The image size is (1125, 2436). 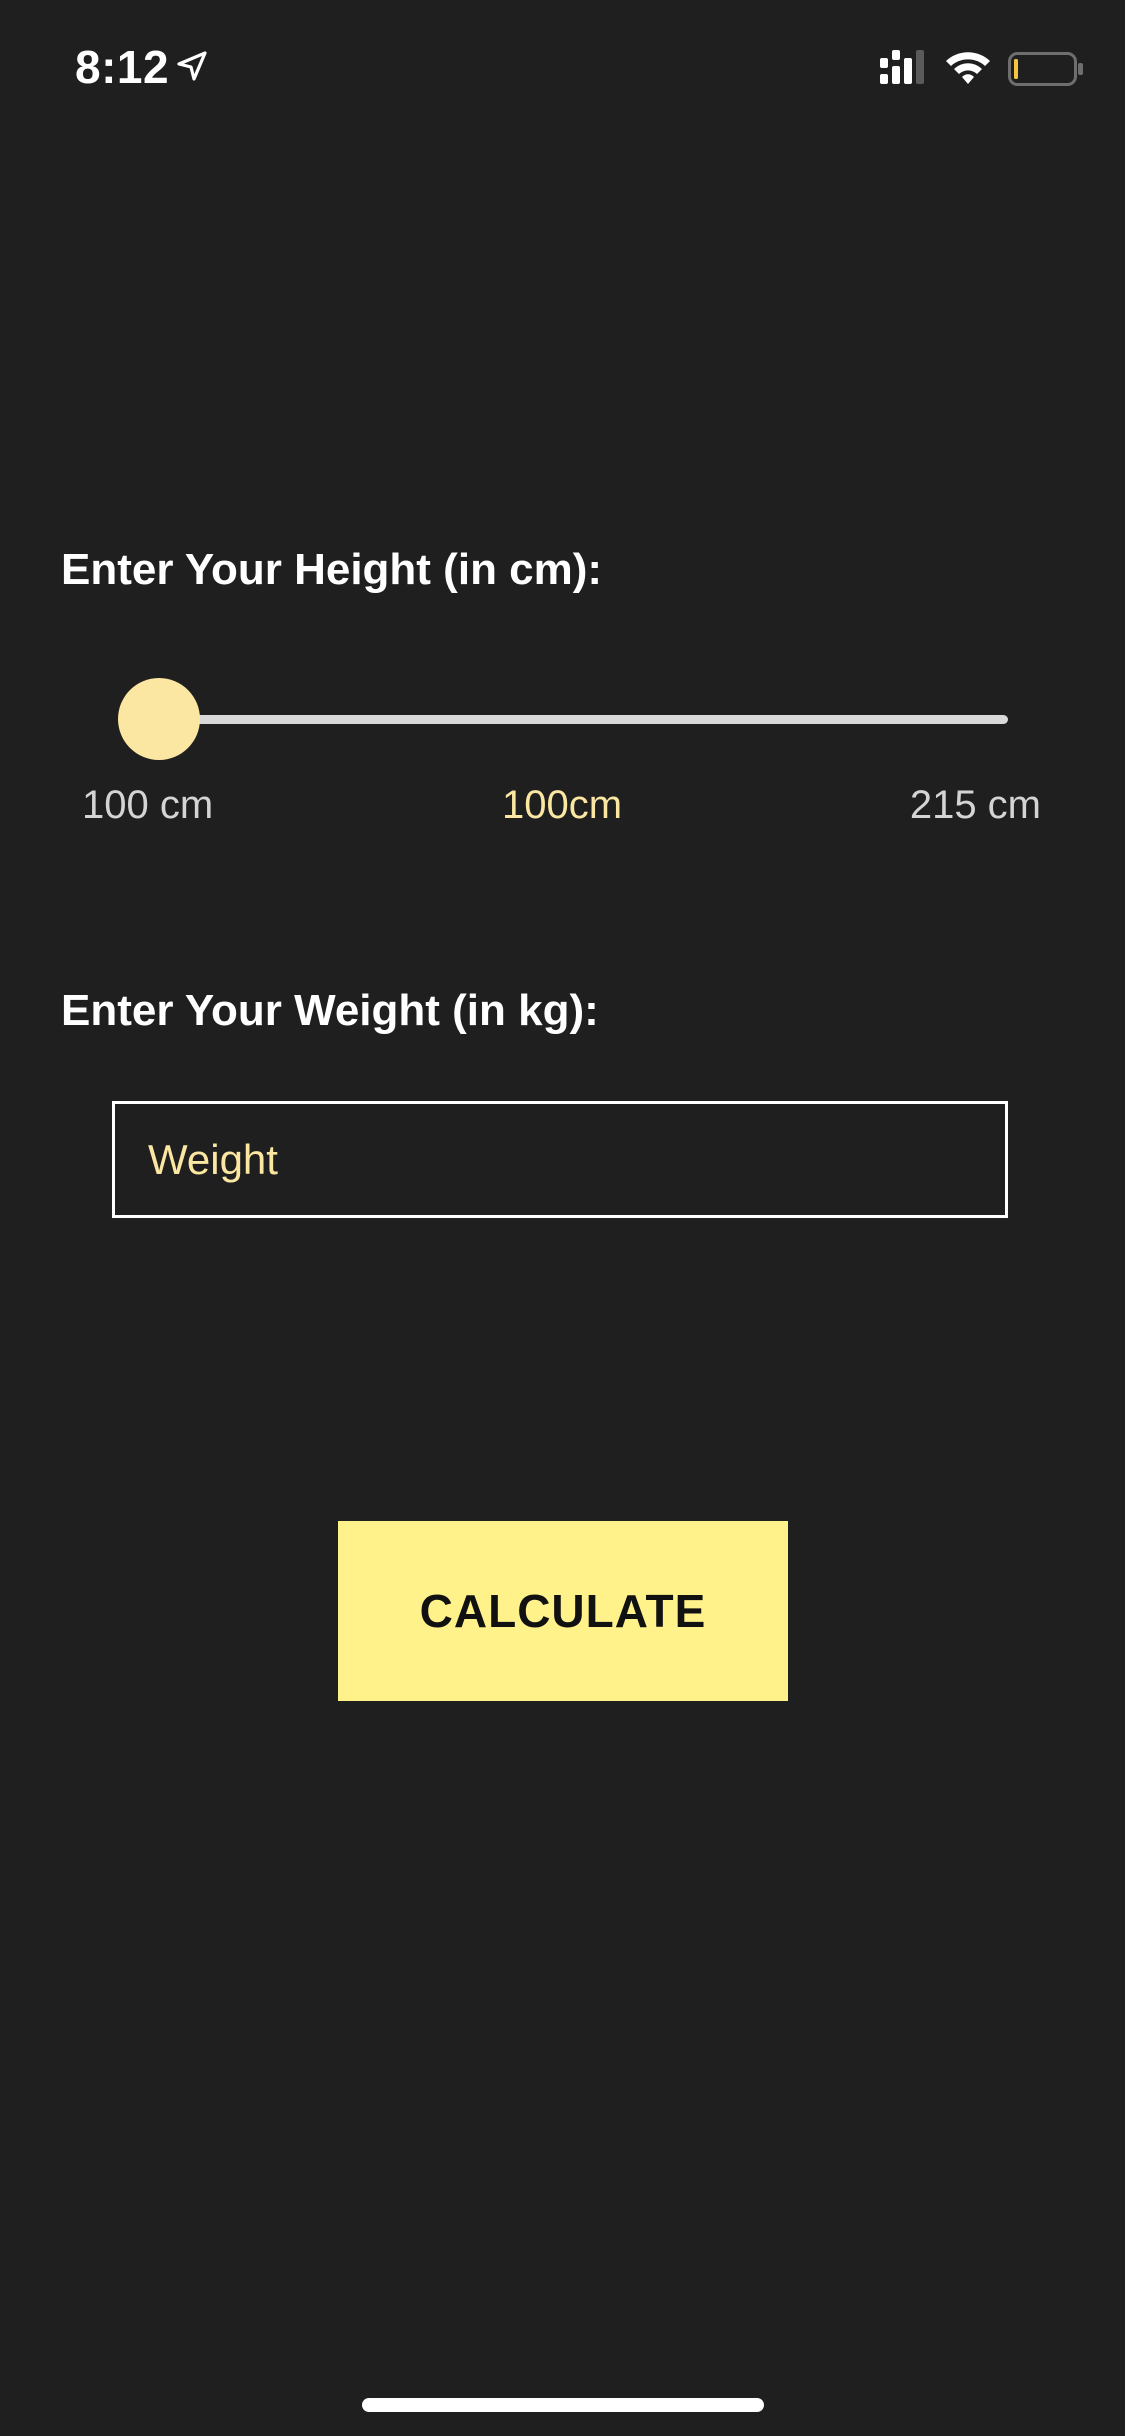 What do you see at coordinates (562, 805) in the screenshot?
I see `height-current-value: 100cm` at bounding box center [562, 805].